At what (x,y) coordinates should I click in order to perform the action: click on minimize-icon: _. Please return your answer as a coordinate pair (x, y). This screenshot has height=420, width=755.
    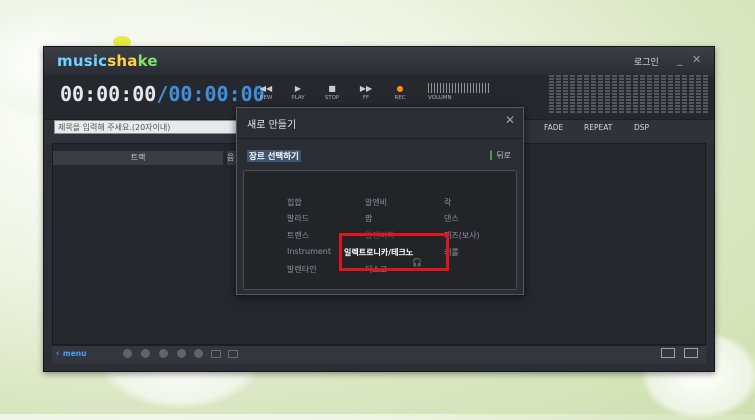
    Looking at the image, I should click on (680, 59).